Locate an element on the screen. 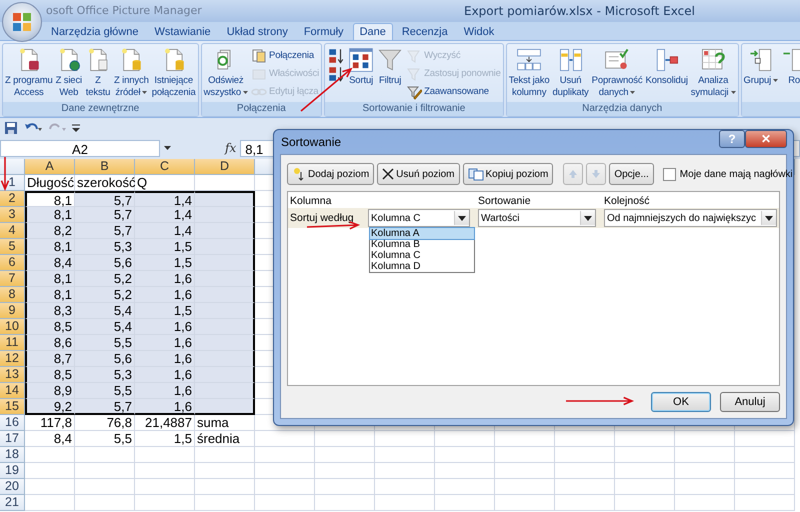 The image size is (800, 512). row-header: 14 is located at coordinates (12, 391).